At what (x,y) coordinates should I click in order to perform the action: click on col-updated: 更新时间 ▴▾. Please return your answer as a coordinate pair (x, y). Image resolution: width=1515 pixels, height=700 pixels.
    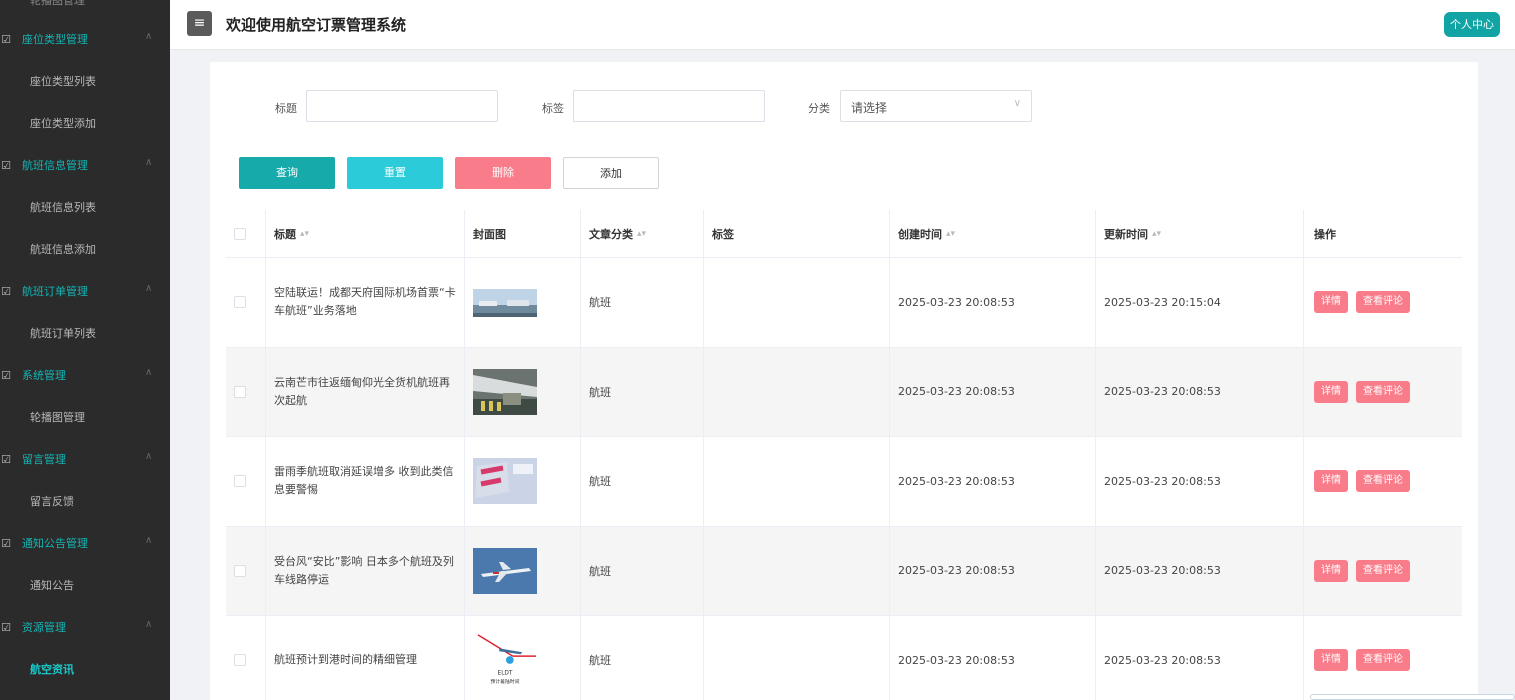
    Looking at the image, I should click on (1200, 233).